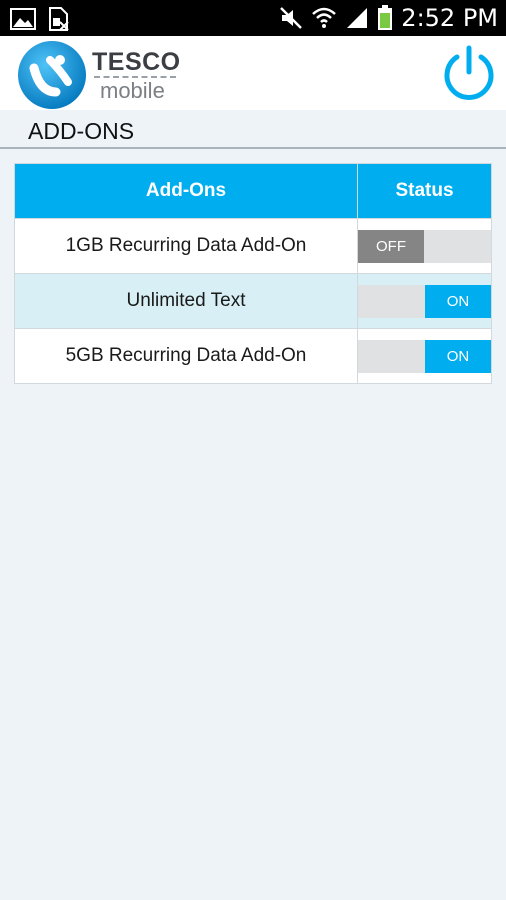 The width and height of the screenshot is (506, 900). Describe the element at coordinates (52, 75) in the screenshot. I see `tesco-mobile-logo-icon` at that location.